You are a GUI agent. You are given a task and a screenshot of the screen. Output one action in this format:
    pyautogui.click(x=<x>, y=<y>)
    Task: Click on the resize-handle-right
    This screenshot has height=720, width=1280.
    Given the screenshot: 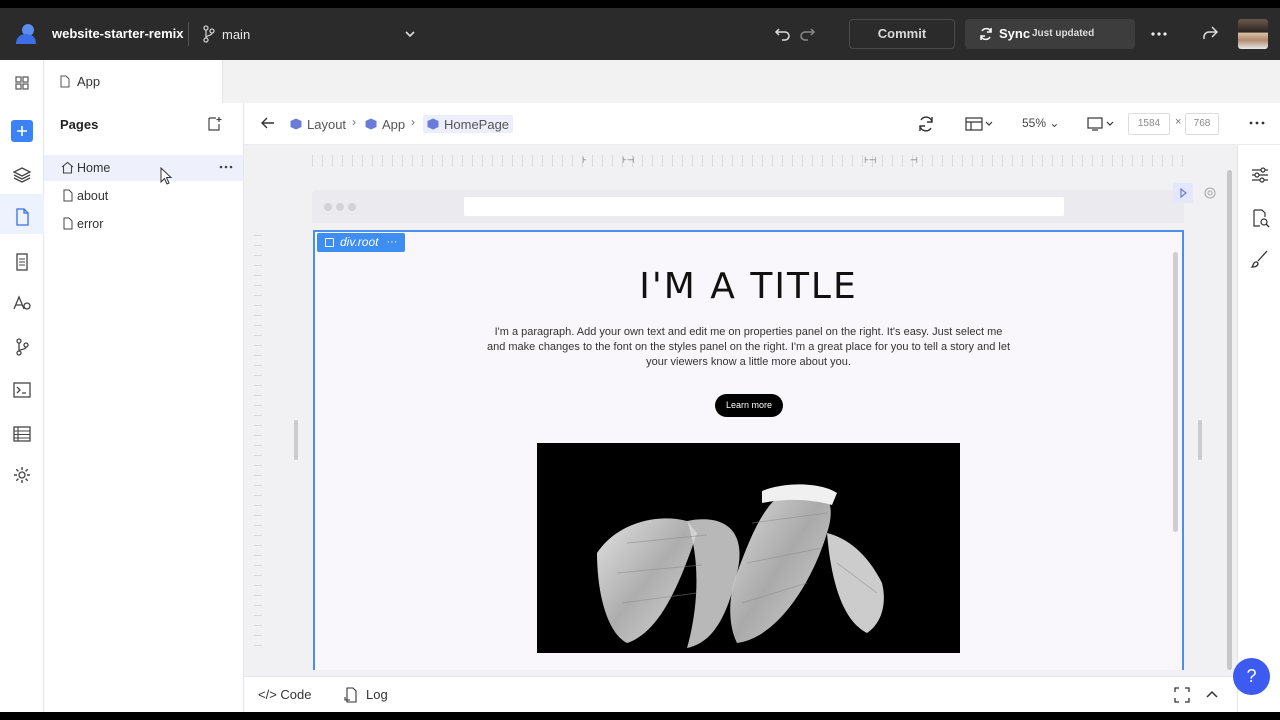 What is the action you would take?
    pyautogui.click(x=1200, y=440)
    